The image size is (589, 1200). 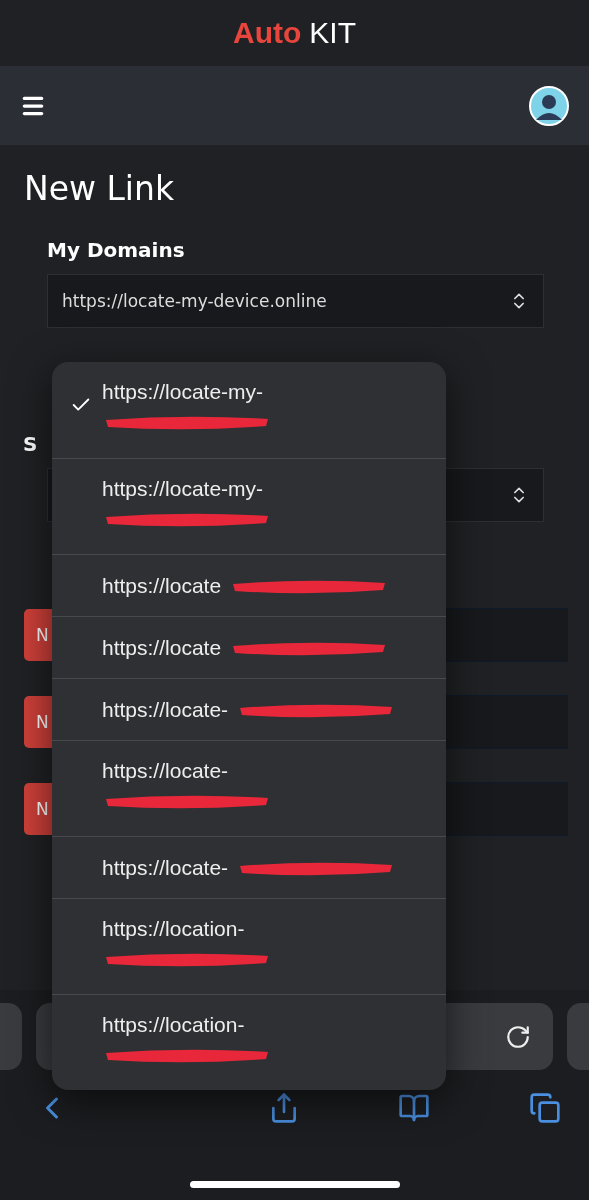 What do you see at coordinates (249, 946) in the screenshot?
I see `dropdown-option: https://location-` at bounding box center [249, 946].